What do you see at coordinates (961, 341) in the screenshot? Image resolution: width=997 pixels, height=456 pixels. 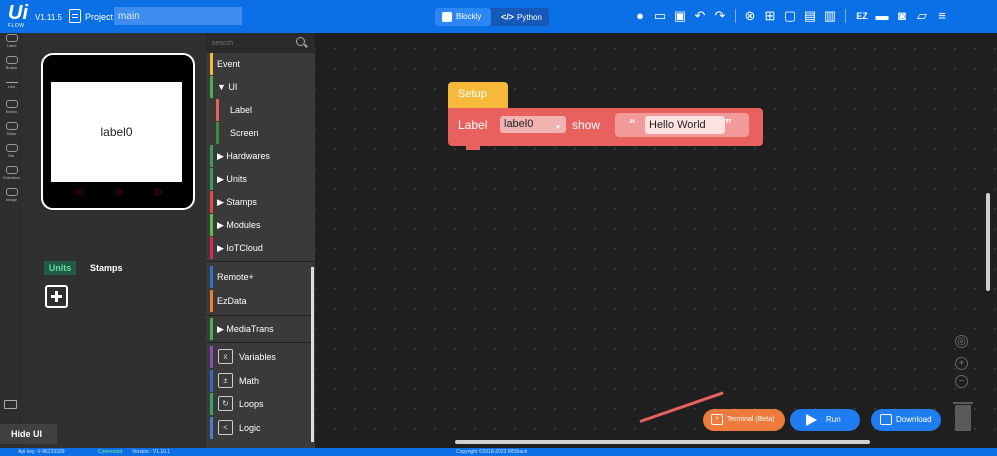 I see `zoom-reset-icon: ◎` at bounding box center [961, 341].